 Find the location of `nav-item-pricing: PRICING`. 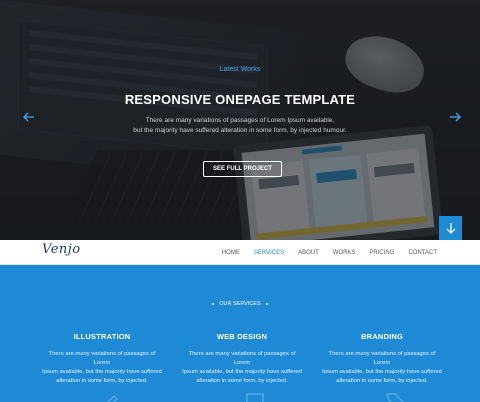

nav-item-pricing: PRICING is located at coordinates (381, 253).